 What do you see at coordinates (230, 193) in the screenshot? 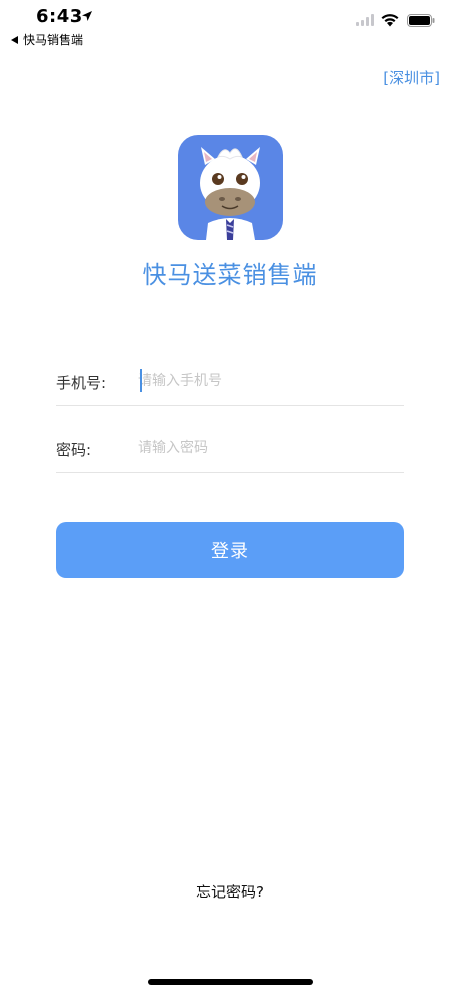
I see `horse-mascot-logo` at bounding box center [230, 193].